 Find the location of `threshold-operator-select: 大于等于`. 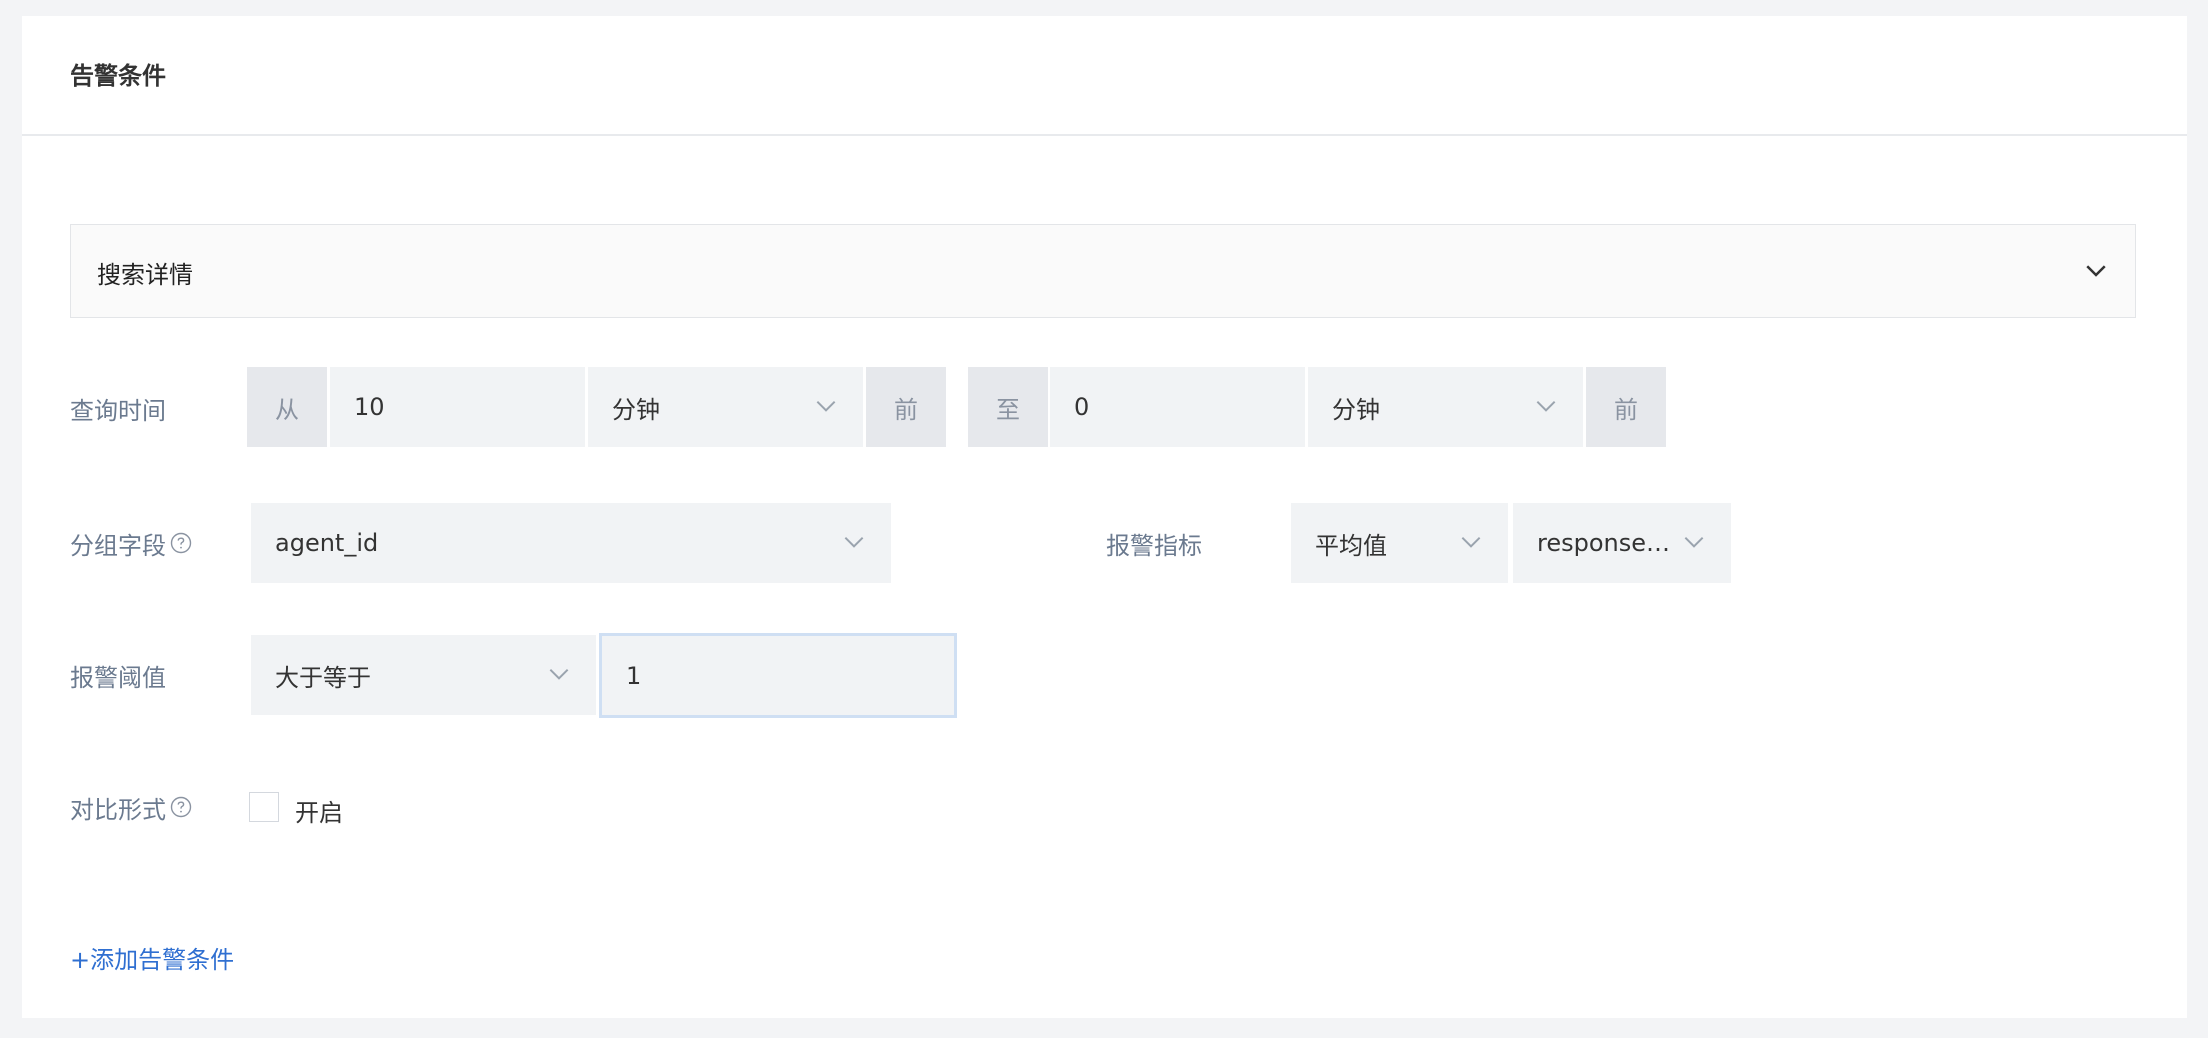

threshold-operator-select: 大于等于 is located at coordinates (423, 675).